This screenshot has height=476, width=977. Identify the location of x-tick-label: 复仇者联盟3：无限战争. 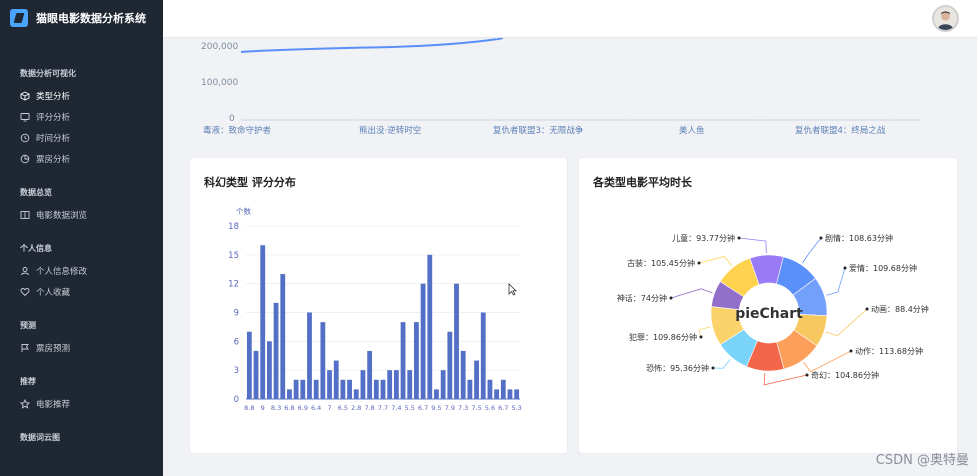
(538, 131).